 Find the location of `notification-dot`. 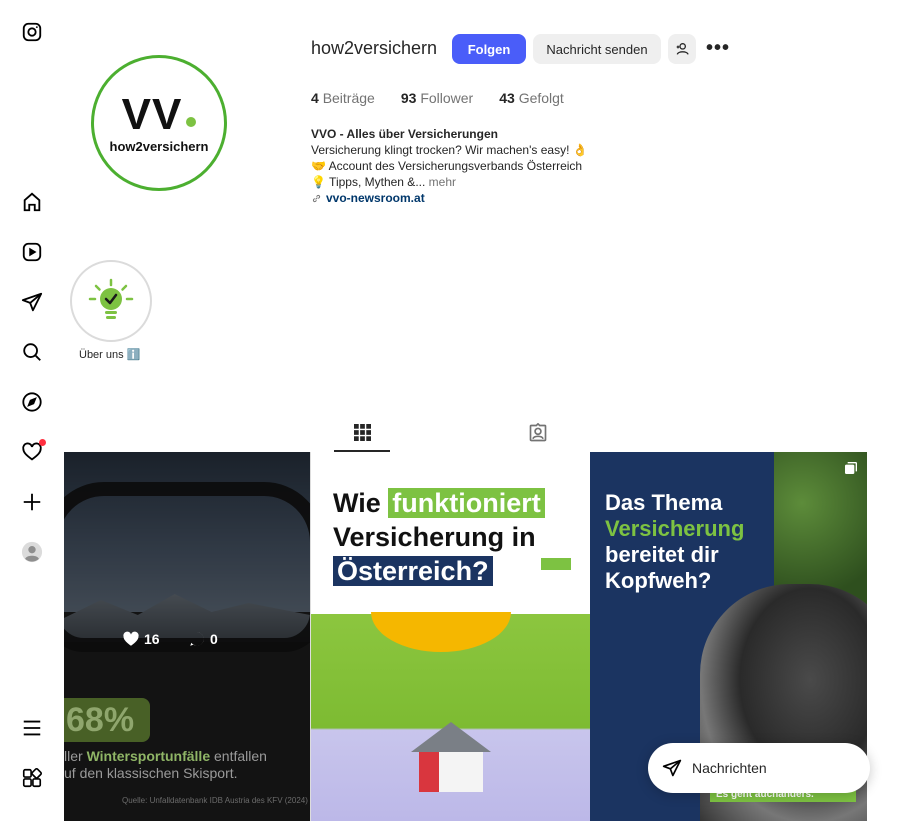

notification-dot is located at coordinates (42, 442).